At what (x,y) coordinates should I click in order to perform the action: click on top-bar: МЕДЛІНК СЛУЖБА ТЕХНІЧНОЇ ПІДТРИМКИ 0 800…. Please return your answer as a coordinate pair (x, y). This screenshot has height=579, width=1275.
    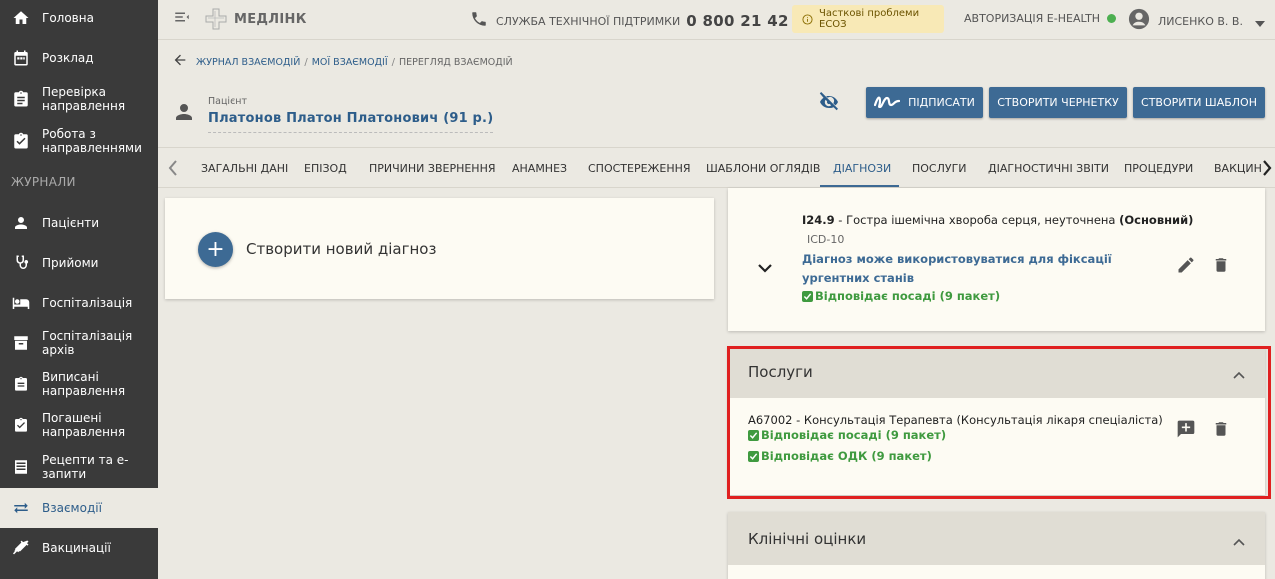
    Looking at the image, I should click on (716, 20).